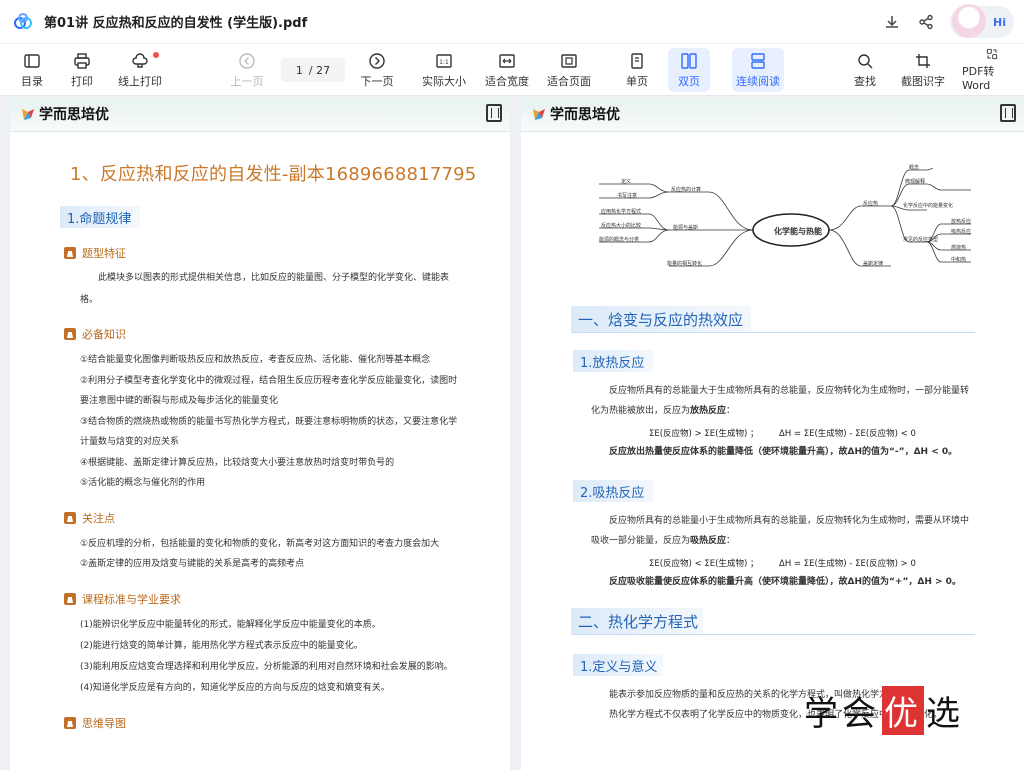 This screenshot has width=1024, height=770. What do you see at coordinates (260, 544) in the screenshot?
I see `list-item: ①反应机理的分析，包括能量的变化和物质的变化，新高考对这方面知识的考查力度会加大` at bounding box center [260, 544].